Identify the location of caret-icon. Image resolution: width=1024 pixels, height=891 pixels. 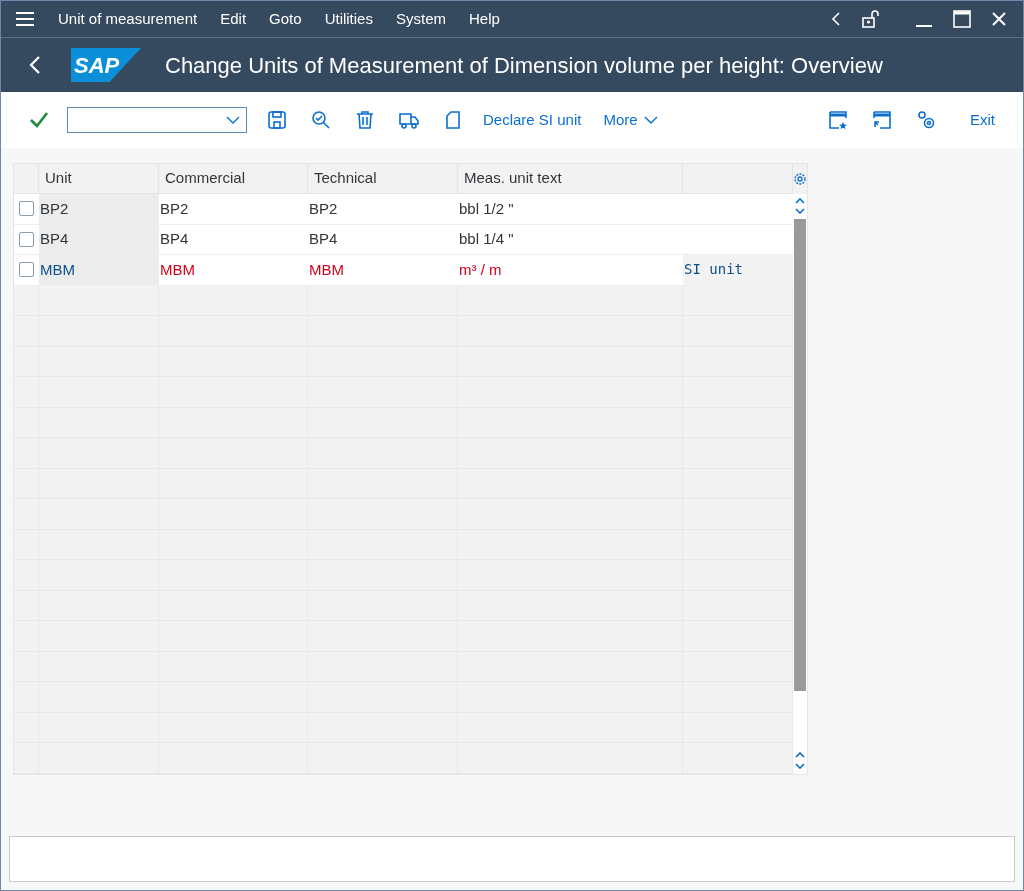
(650, 120).